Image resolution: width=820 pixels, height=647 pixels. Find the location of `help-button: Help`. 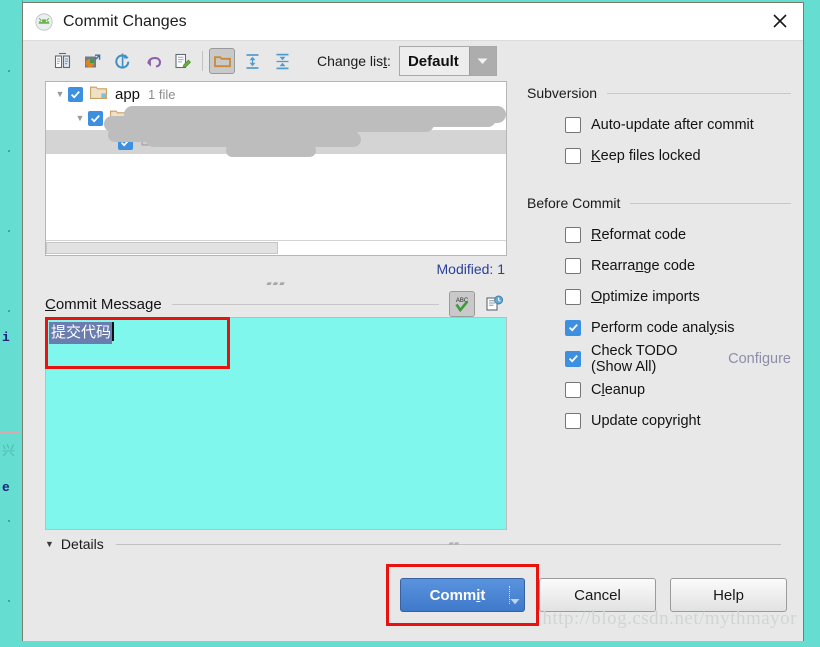

help-button: Help is located at coordinates (728, 595).